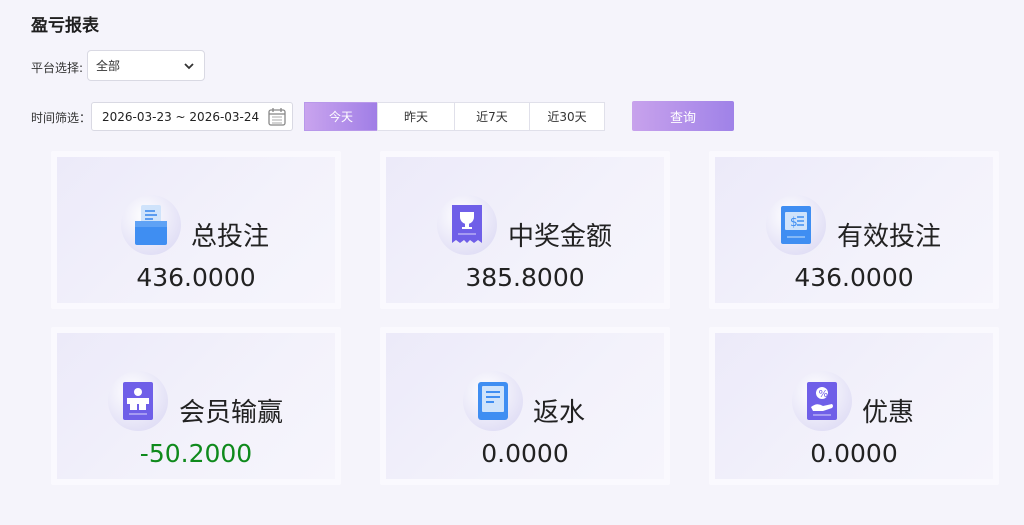 This screenshot has width=1024, height=525. What do you see at coordinates (189, 65) in the screenshot?
I see `chevron-down-icon` at bounding box center [189, 65].